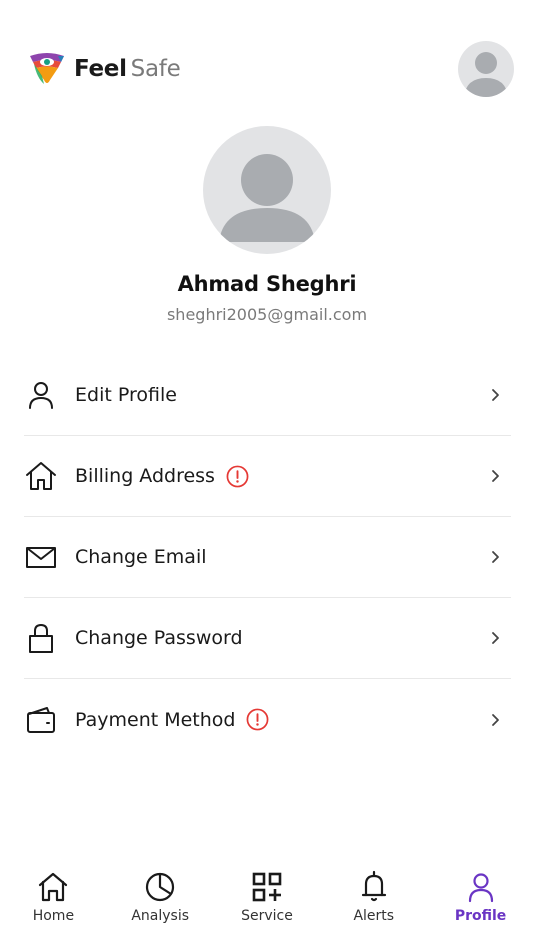 This screenshot has width=534, height=950. I want to click on app-logo: Feel Safe, so click(104, 69).